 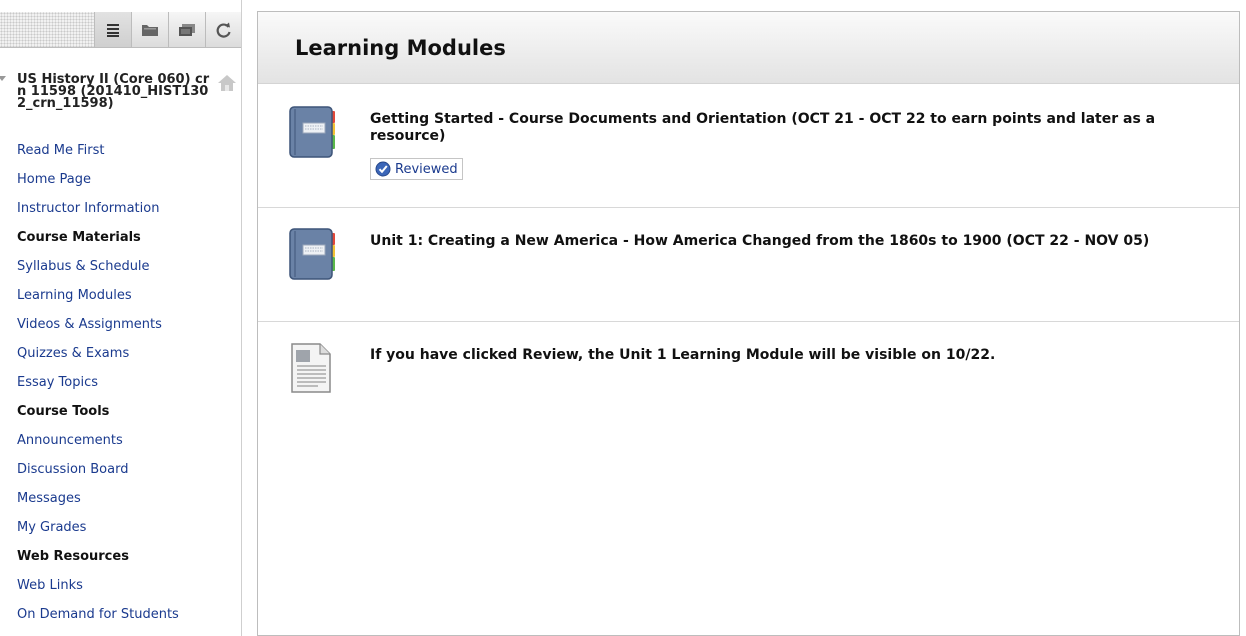 What do you see at coordinates (127, 505) in the screenshot?
I see `menu-item-messages: Messages` at bounding box center [127, 505].